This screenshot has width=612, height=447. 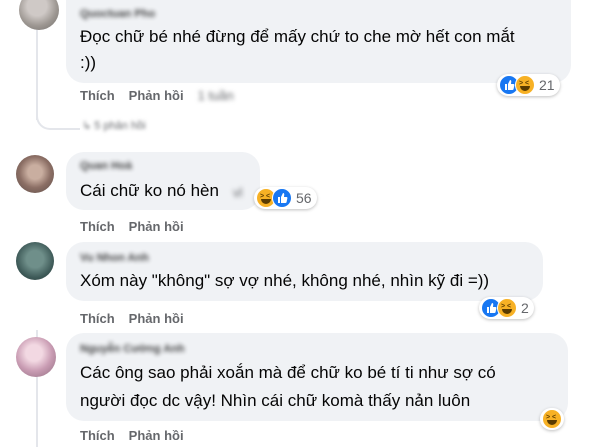 What do you see at coordinates (547, 85) in the screenshot?
I see `reaction-count: 21` at bounding box center [547, 85].